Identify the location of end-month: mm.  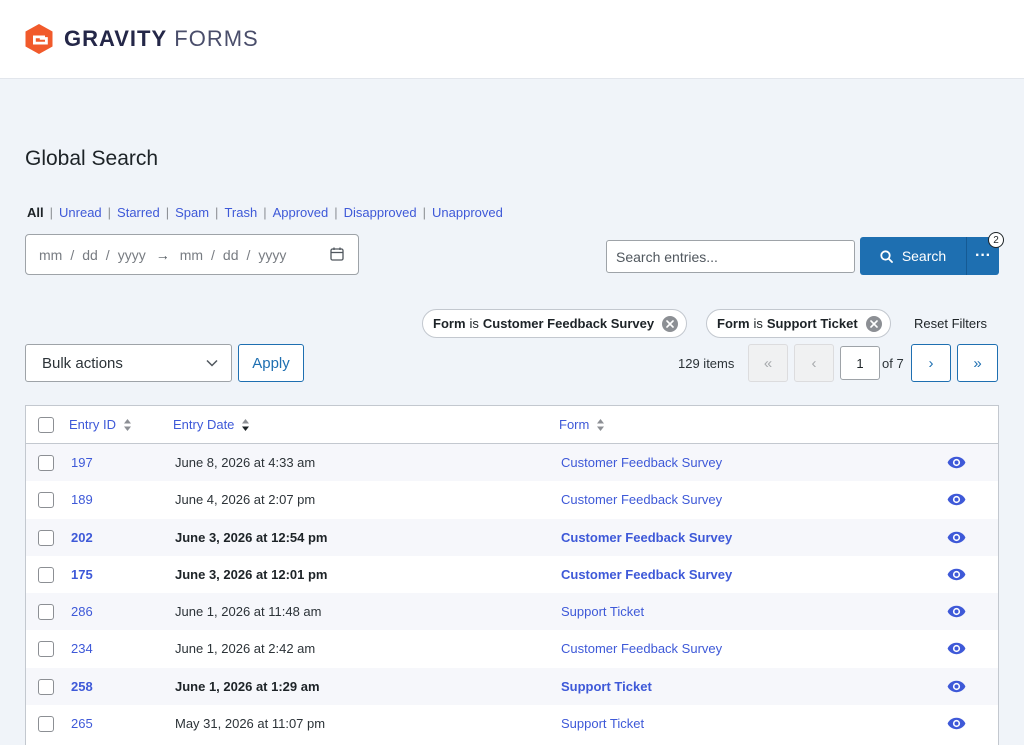
(191, 255).